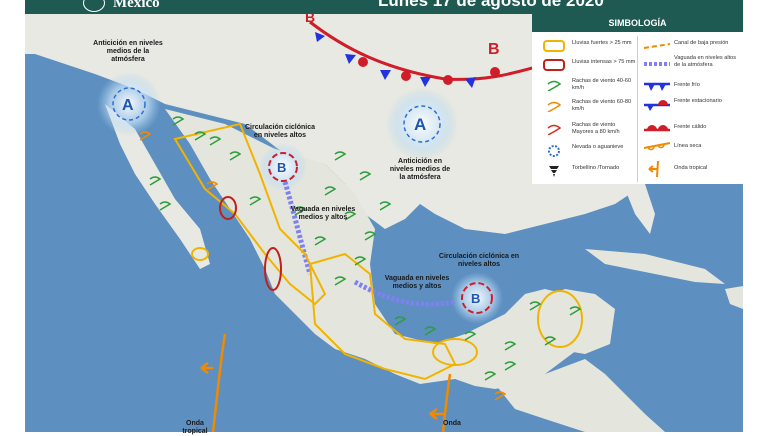 This screenshot has height=436, width=768. I want to click on warm-front-legend-icon, so click(657, 128).